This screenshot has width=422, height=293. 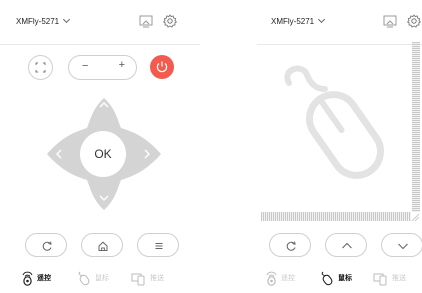 I want to click on horizontal-scrollbar, so click(x=336, y=216).